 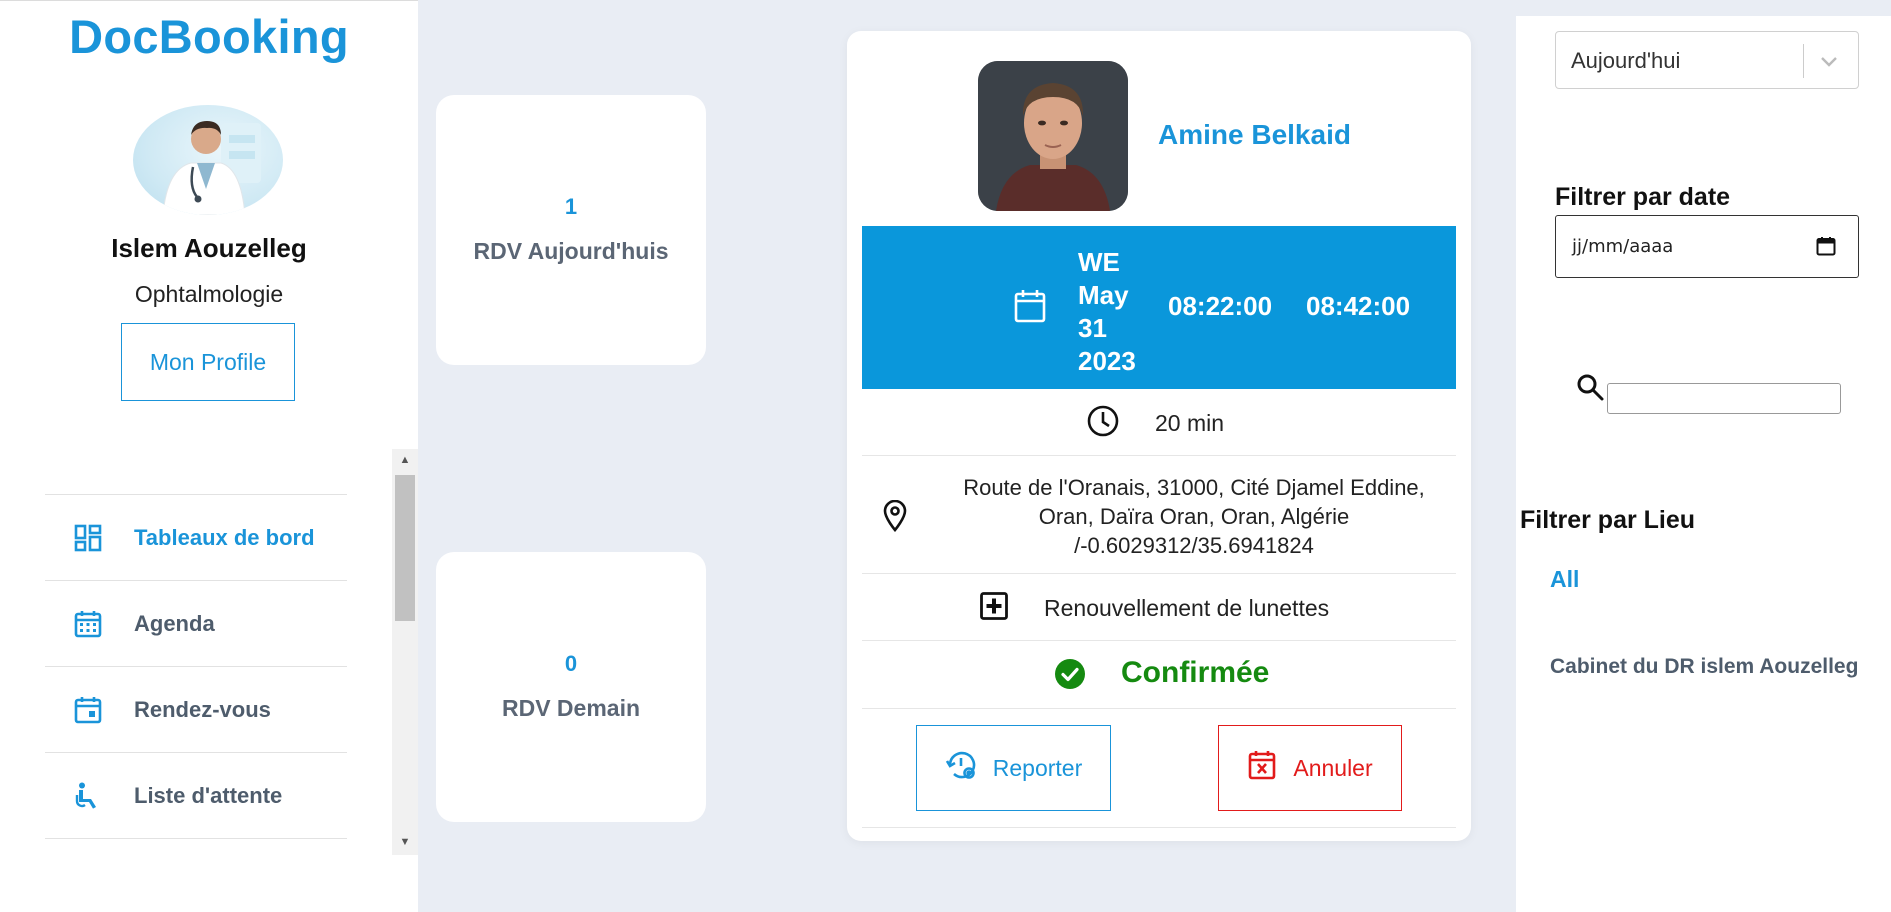 I want to click on my-profile-button: Mon Profile, so click(x=208, y=362).